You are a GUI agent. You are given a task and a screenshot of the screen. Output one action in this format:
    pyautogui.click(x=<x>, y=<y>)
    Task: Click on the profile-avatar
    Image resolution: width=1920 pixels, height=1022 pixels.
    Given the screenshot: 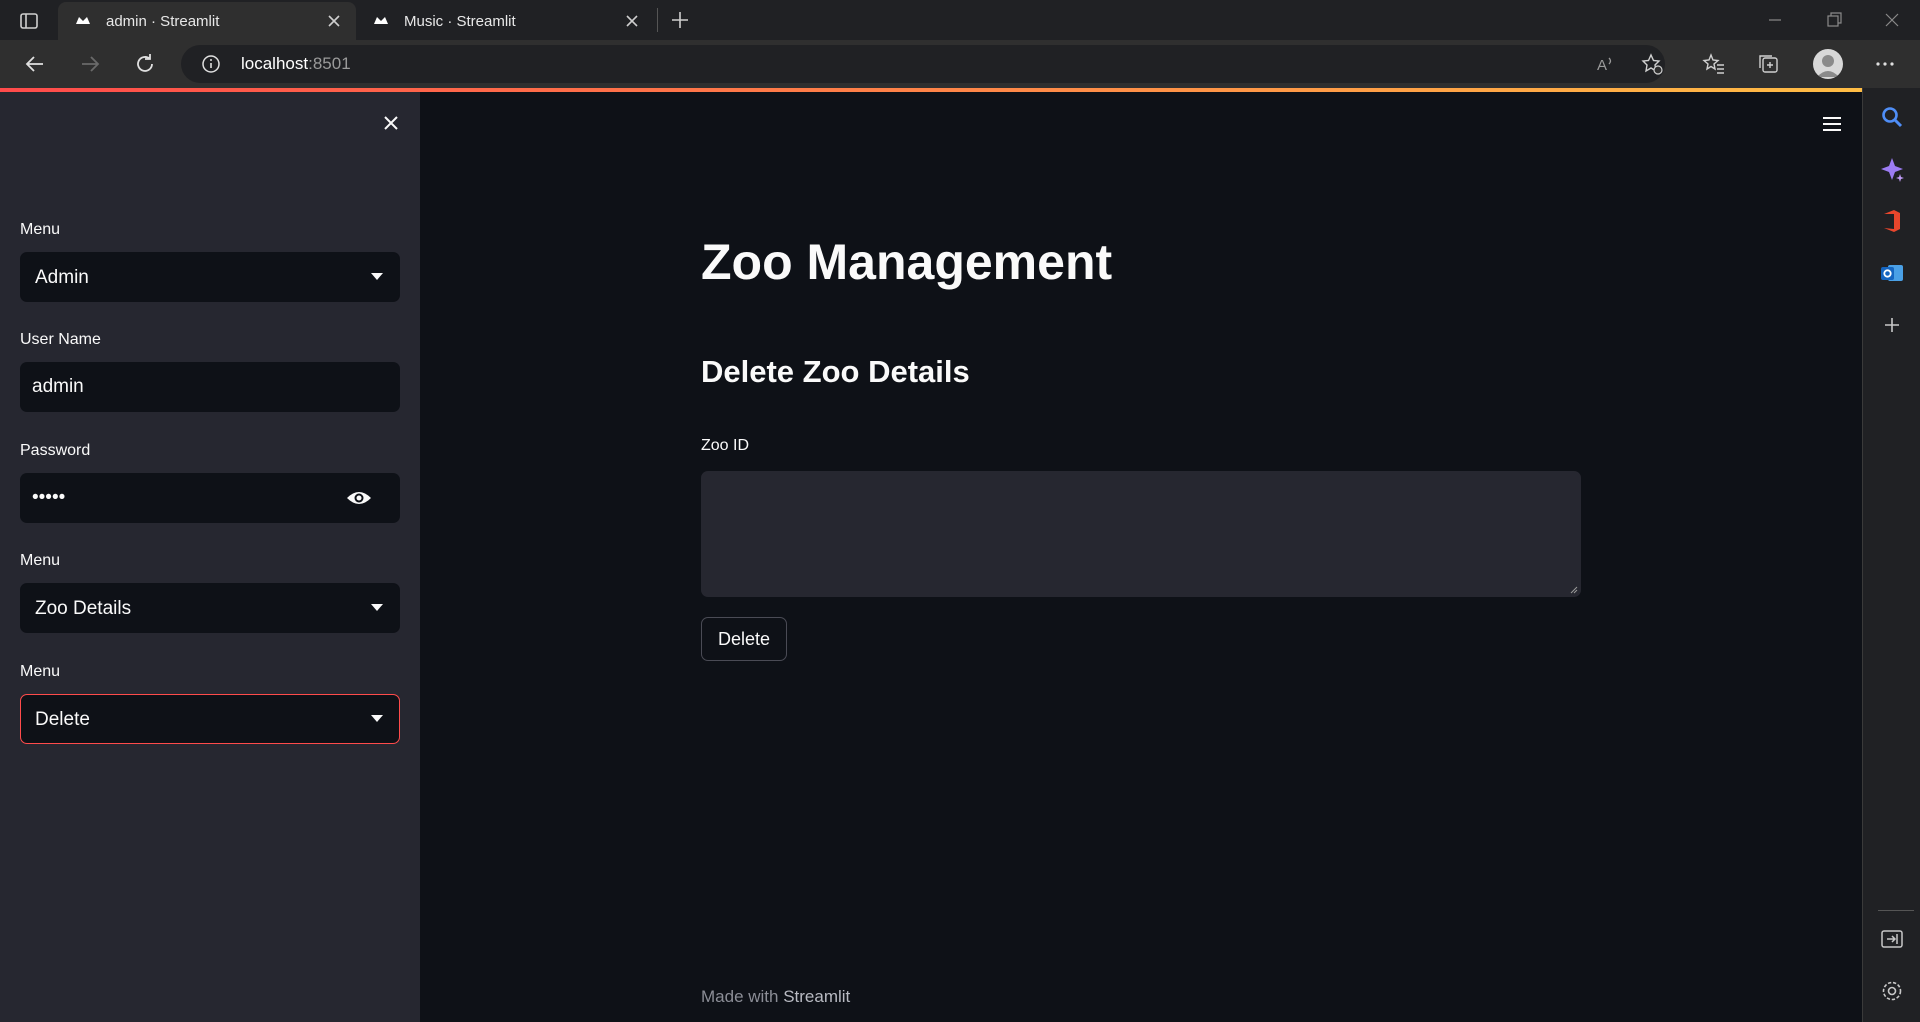 What is the action you would take?
    pyautogui.click(x=1828, y=64)
    